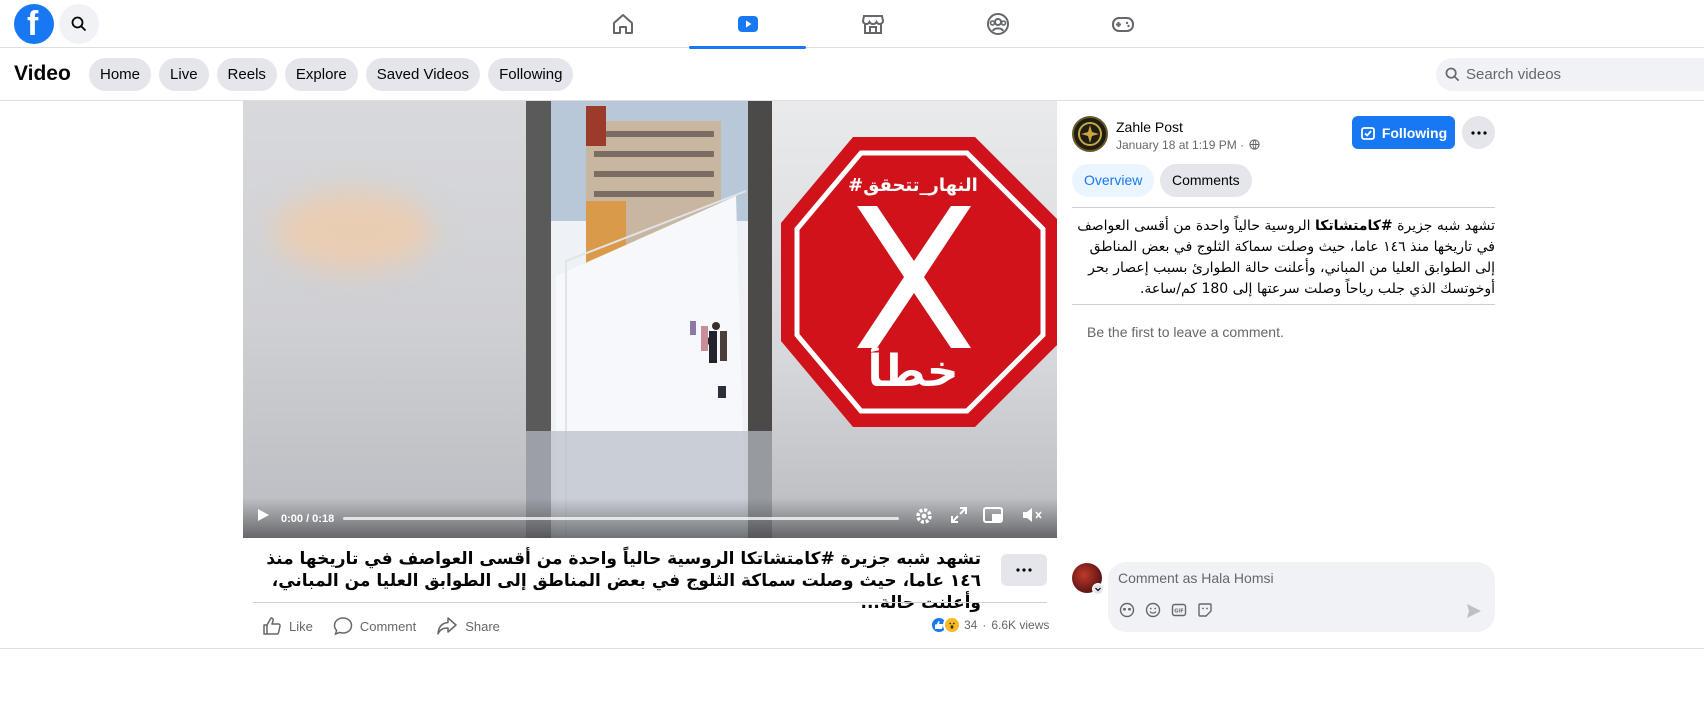 The image size is (1704, 705). What do you see at coordinates (388, 626) in the screenshot?
I see `comment-label: Comment` at bounding box center [388, 626].